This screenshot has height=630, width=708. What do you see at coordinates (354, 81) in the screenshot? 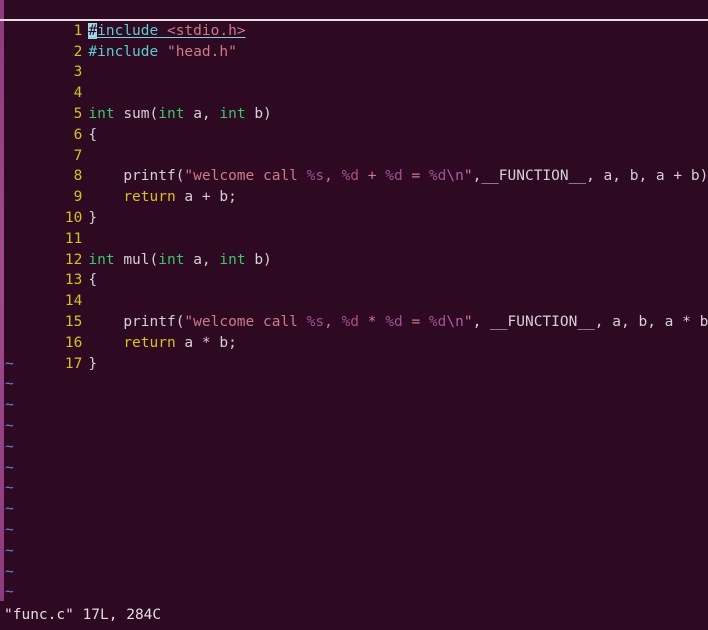
I see `editor-line: 4` at bounding box center [354, 81].